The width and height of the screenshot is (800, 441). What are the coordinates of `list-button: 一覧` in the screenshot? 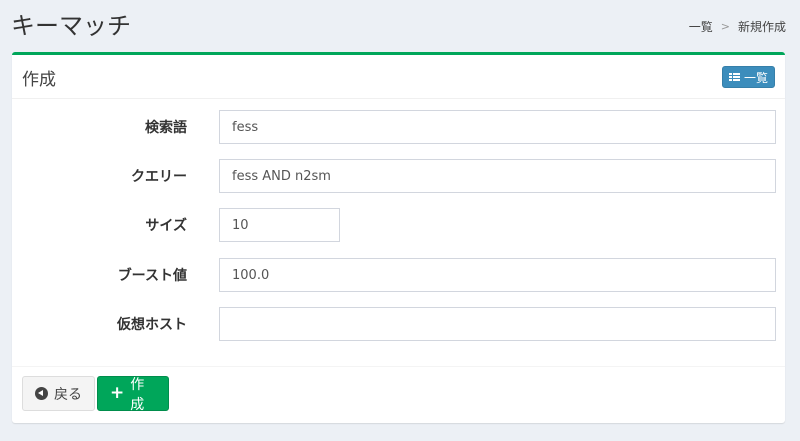 It's located at (748, 77).